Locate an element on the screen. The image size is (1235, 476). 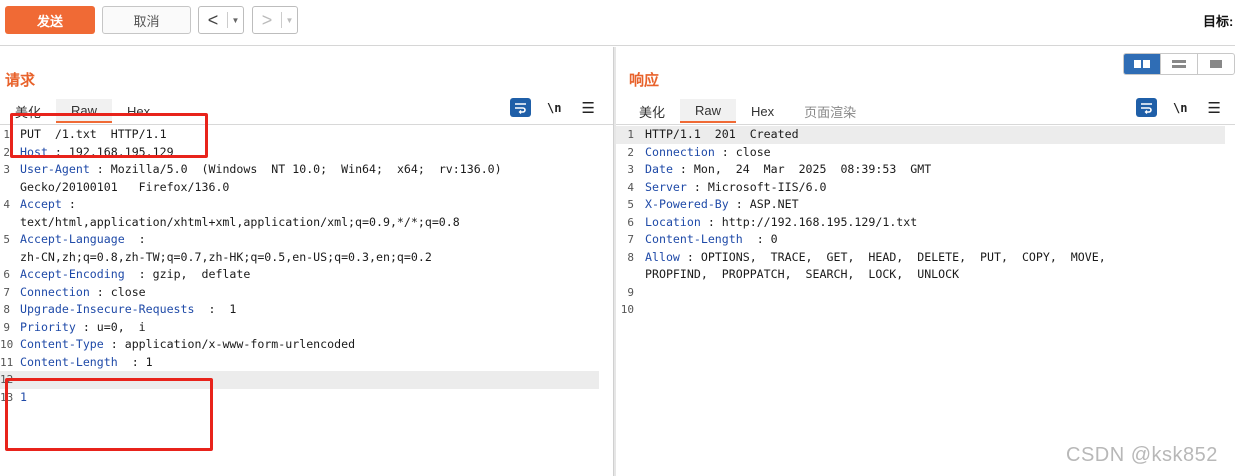
header-name: Connection is located at coordinates (680, 151).